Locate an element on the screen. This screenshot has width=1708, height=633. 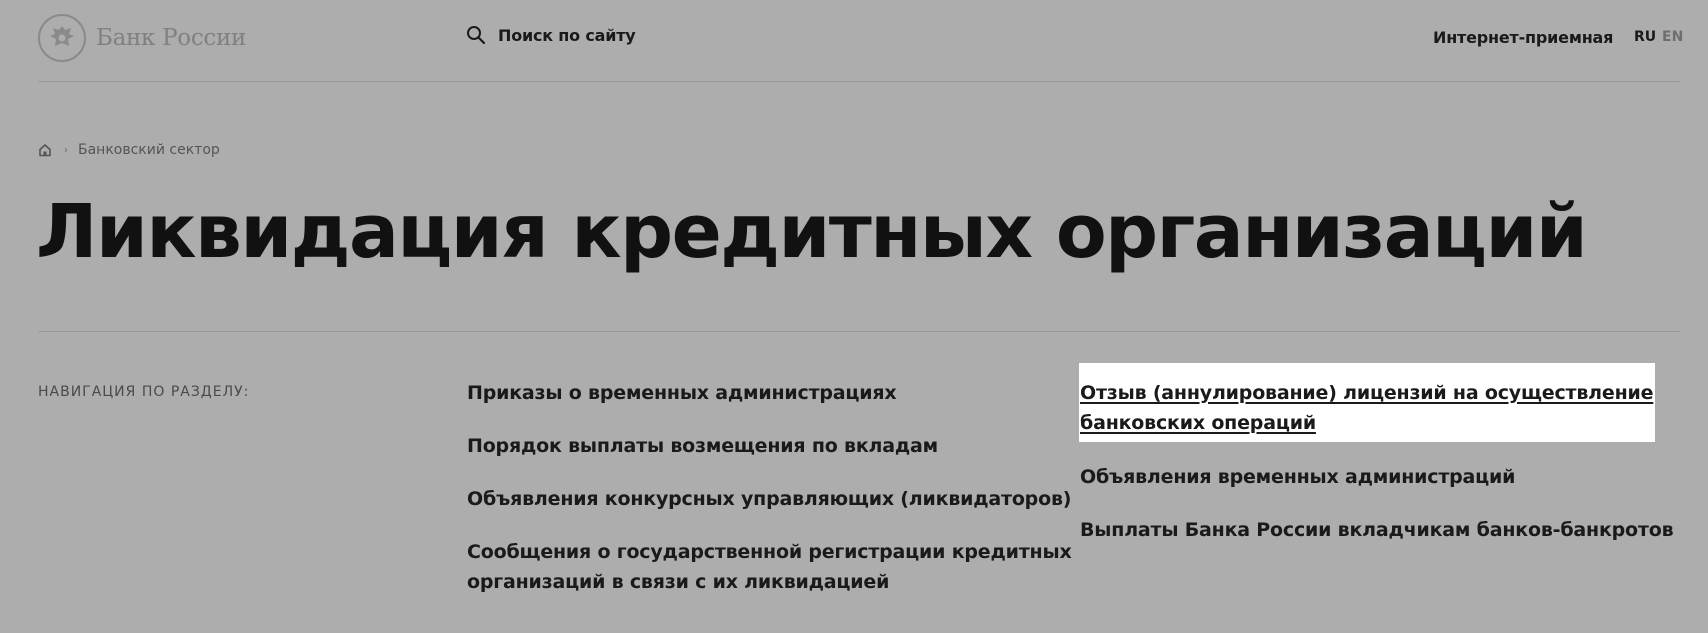
search-icon is located at coordinates (476, 35).